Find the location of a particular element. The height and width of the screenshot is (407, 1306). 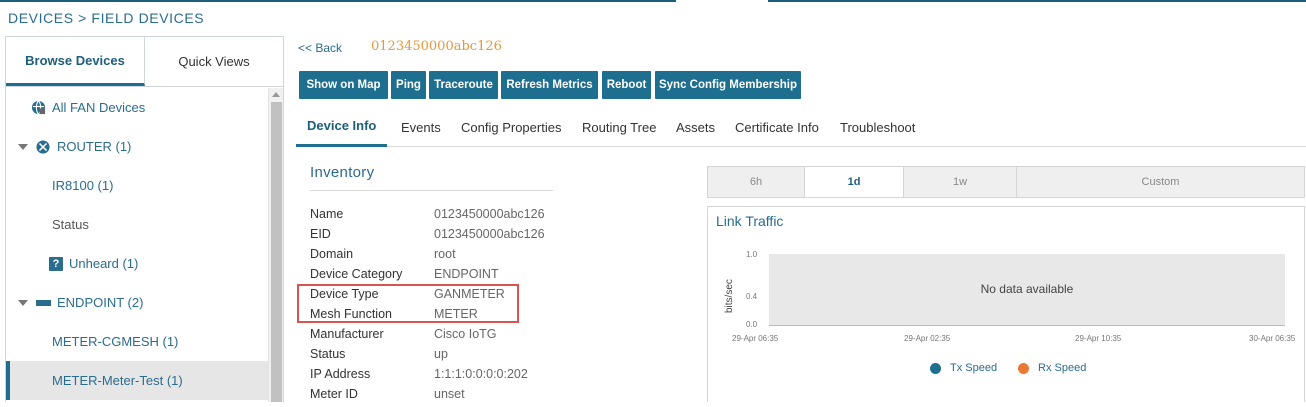

inventory-key: Domain is located at coordinates (332, 254).